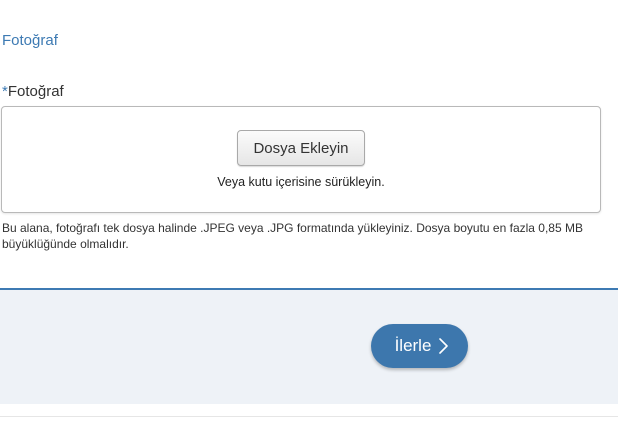  I want to click on section-title: Fotoğraf, so click(30, 40).